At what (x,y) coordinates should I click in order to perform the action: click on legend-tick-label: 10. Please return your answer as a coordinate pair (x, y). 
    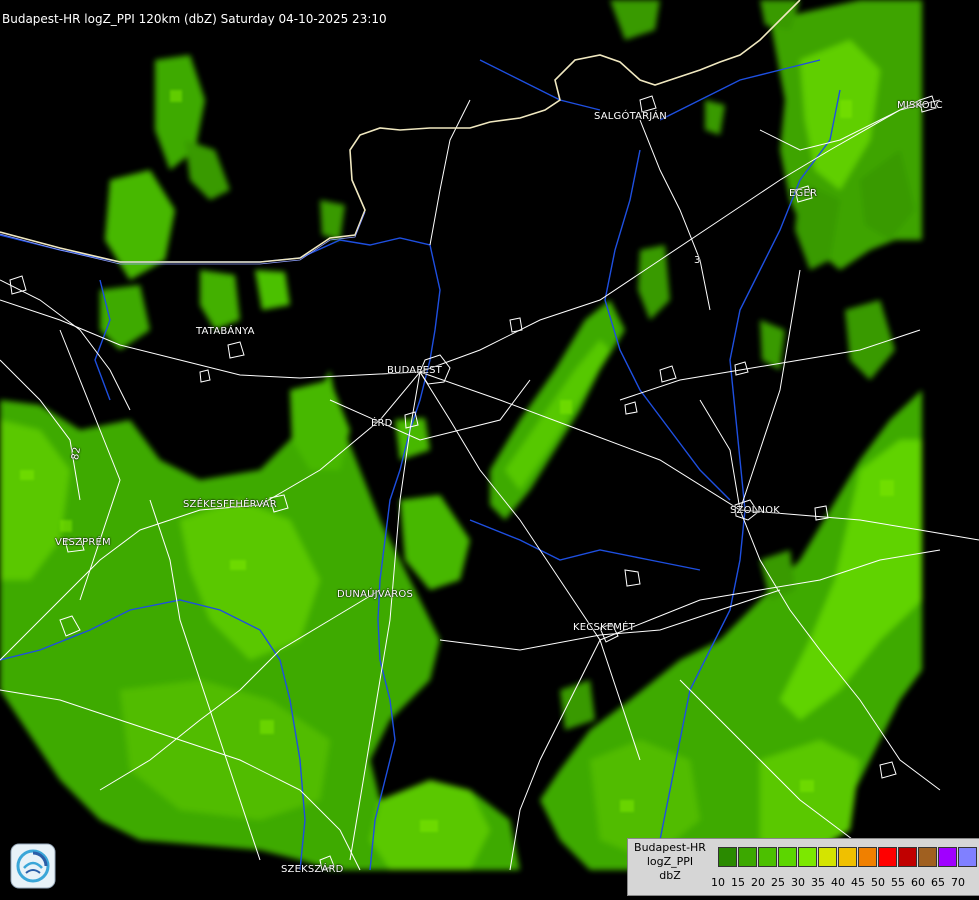
    Looking at the image, I should click on (718, 882).